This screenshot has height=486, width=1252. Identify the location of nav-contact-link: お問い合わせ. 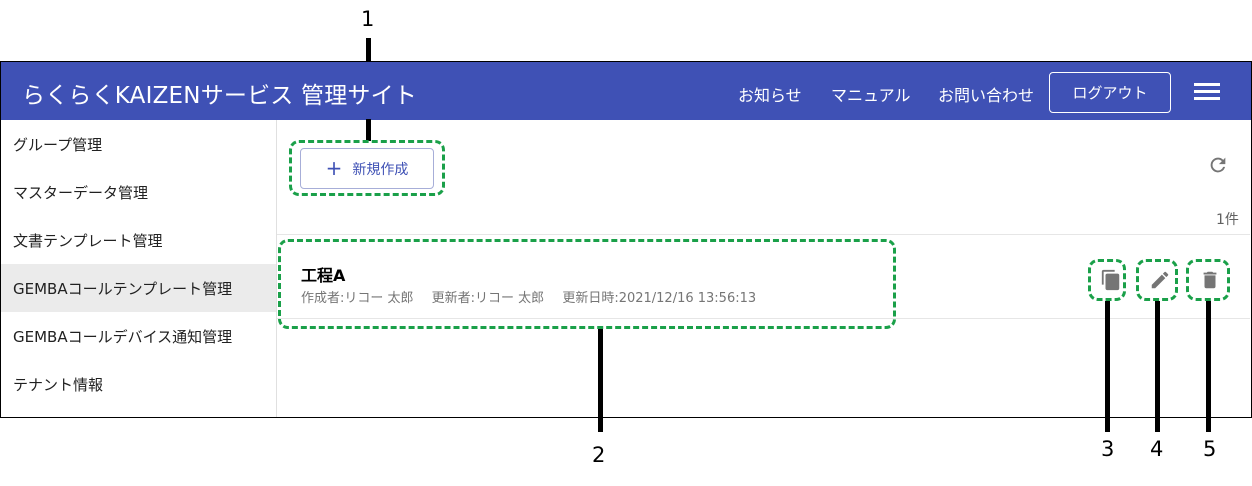
(986, 94).